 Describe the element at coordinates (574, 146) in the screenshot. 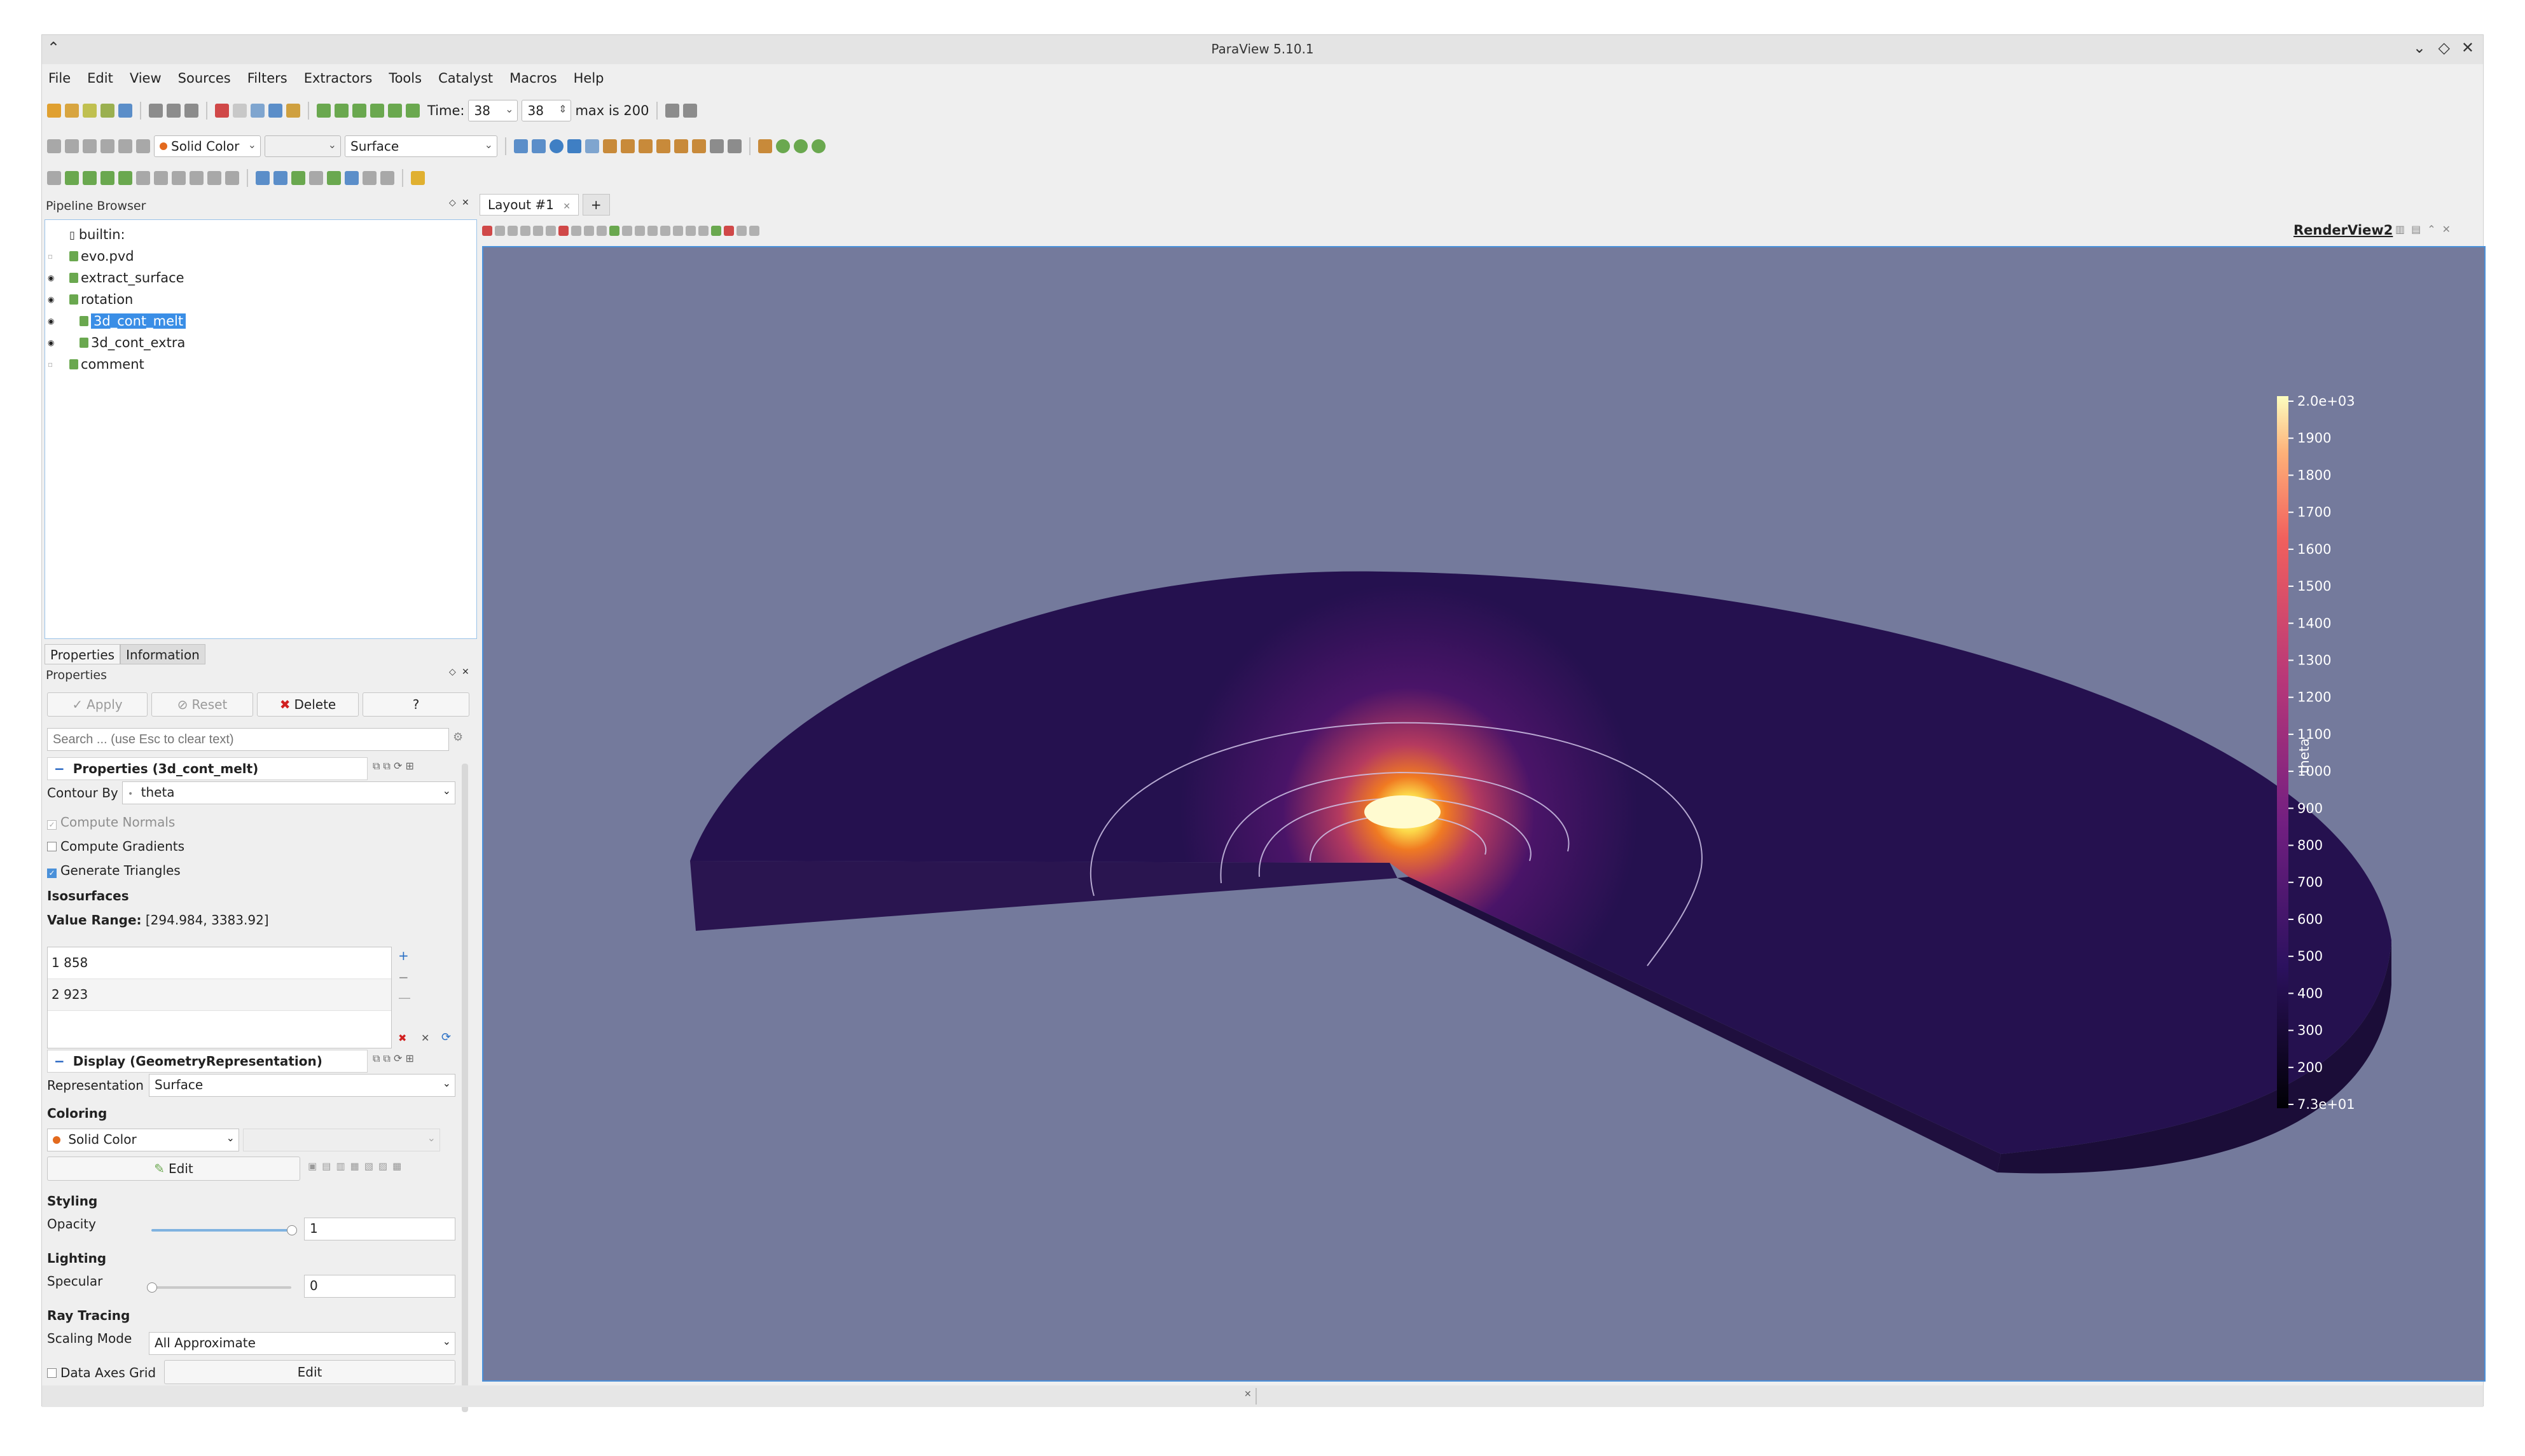

I see `zoom-box-icon` at that location.